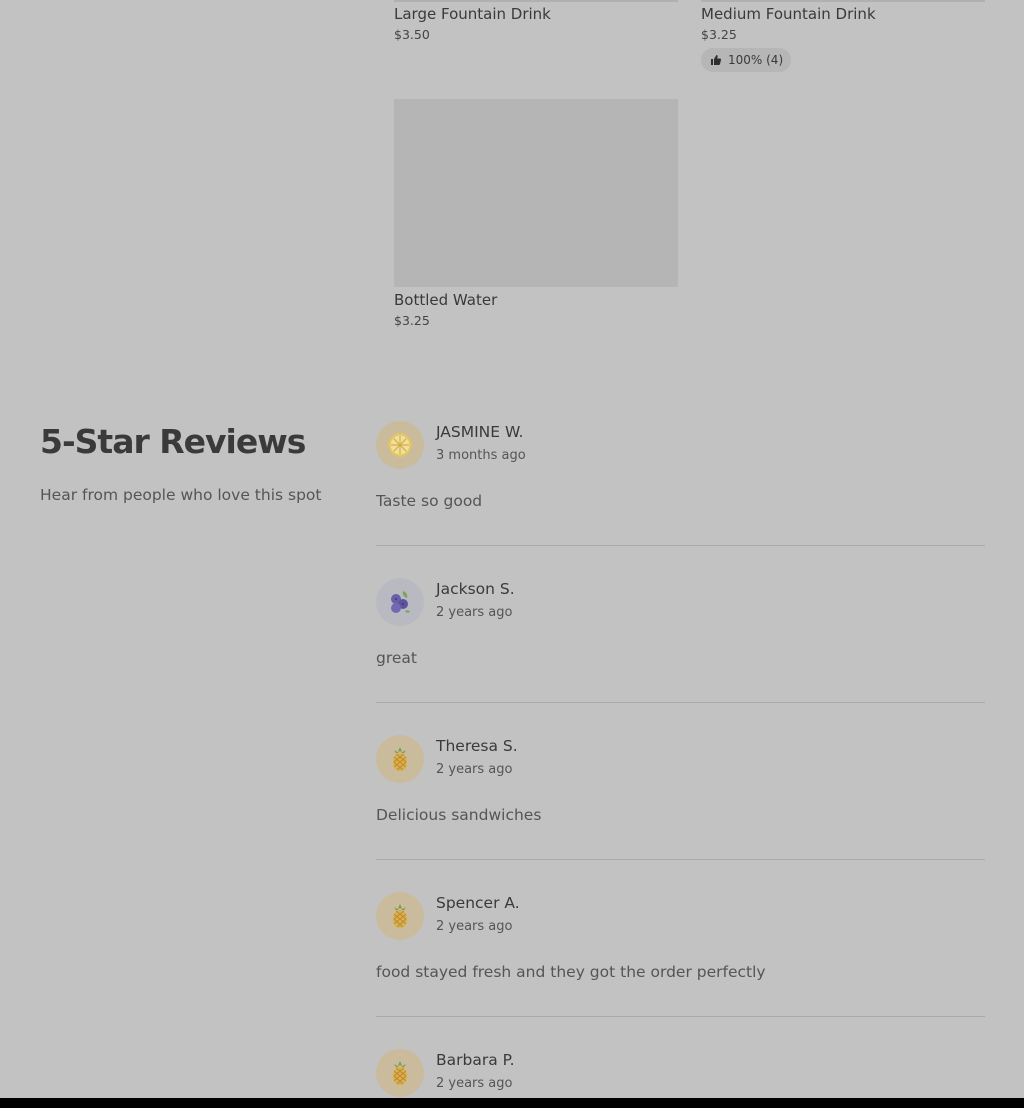 The image size is (1024, 1108). I want to click on reviewer-name: Barbara P., so click(475, 1060).